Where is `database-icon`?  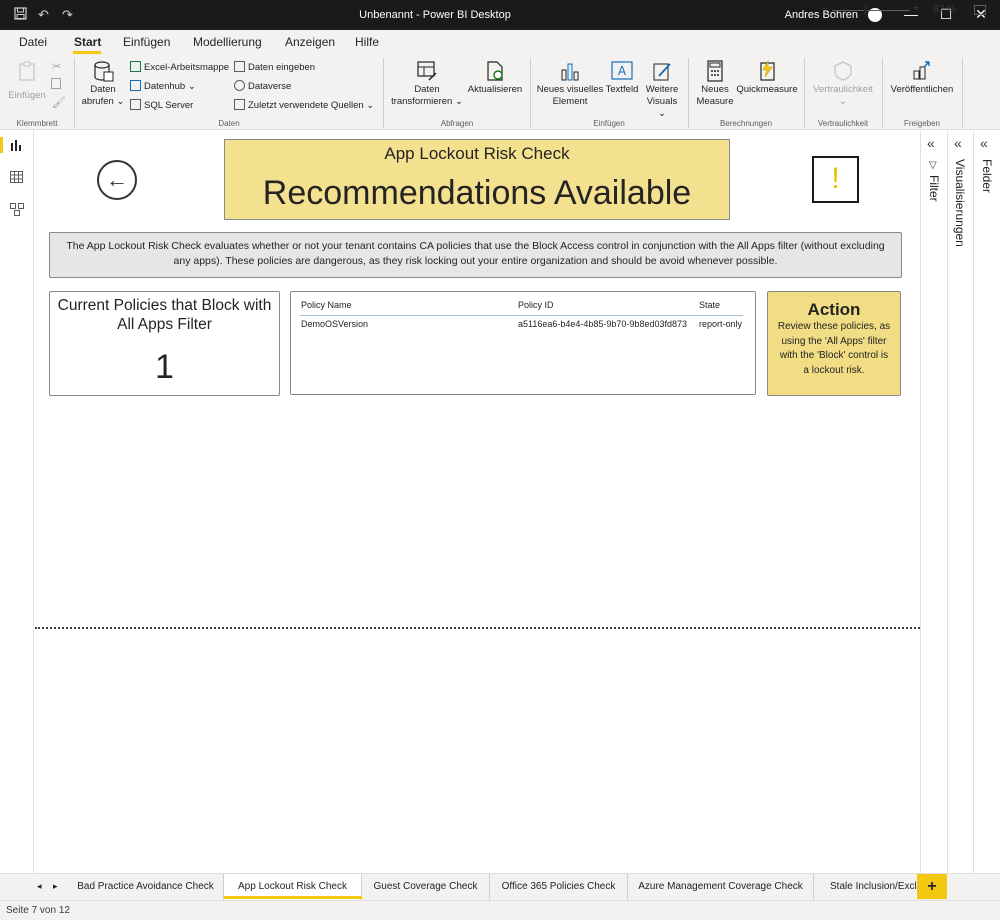
database-icon is located at coordinates (104, 71).